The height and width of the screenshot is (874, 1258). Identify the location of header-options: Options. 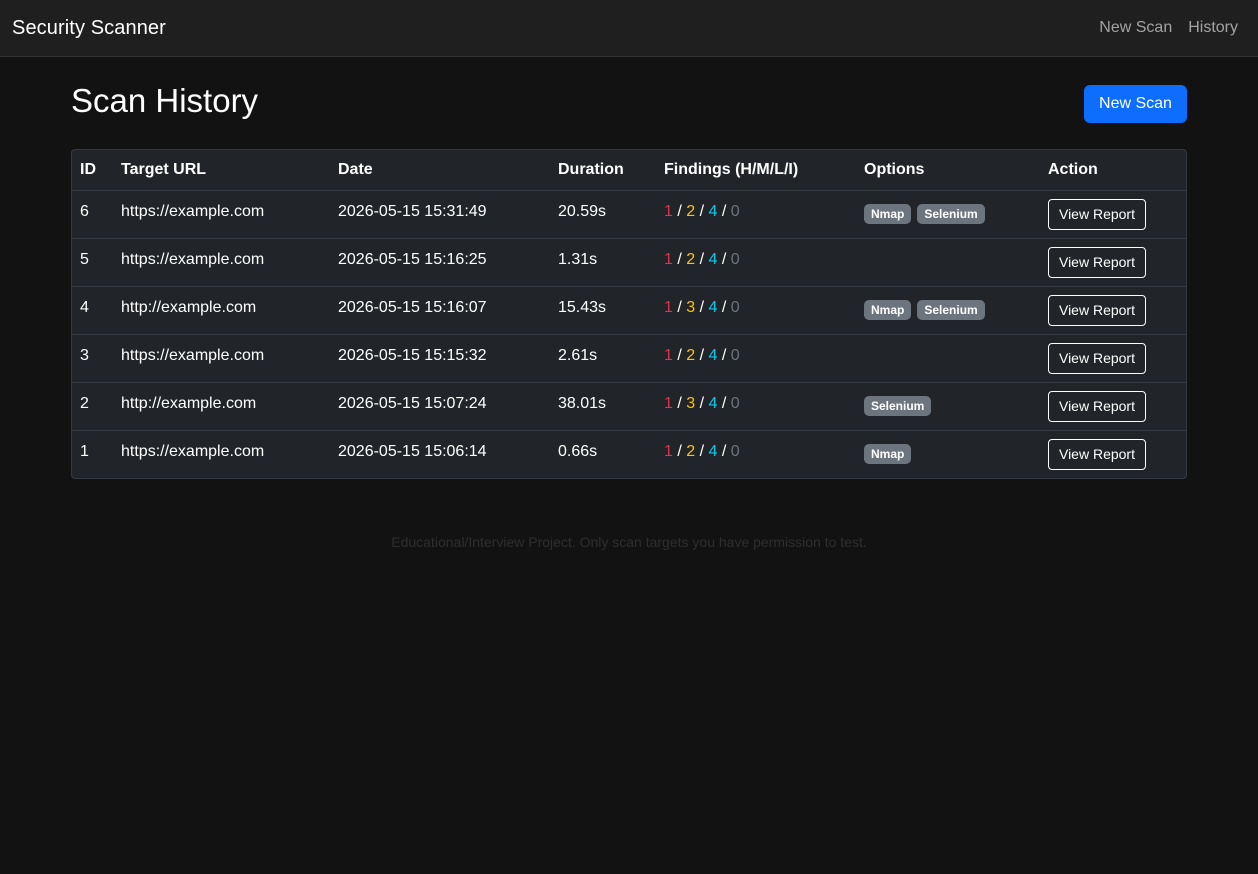
(948, 170).